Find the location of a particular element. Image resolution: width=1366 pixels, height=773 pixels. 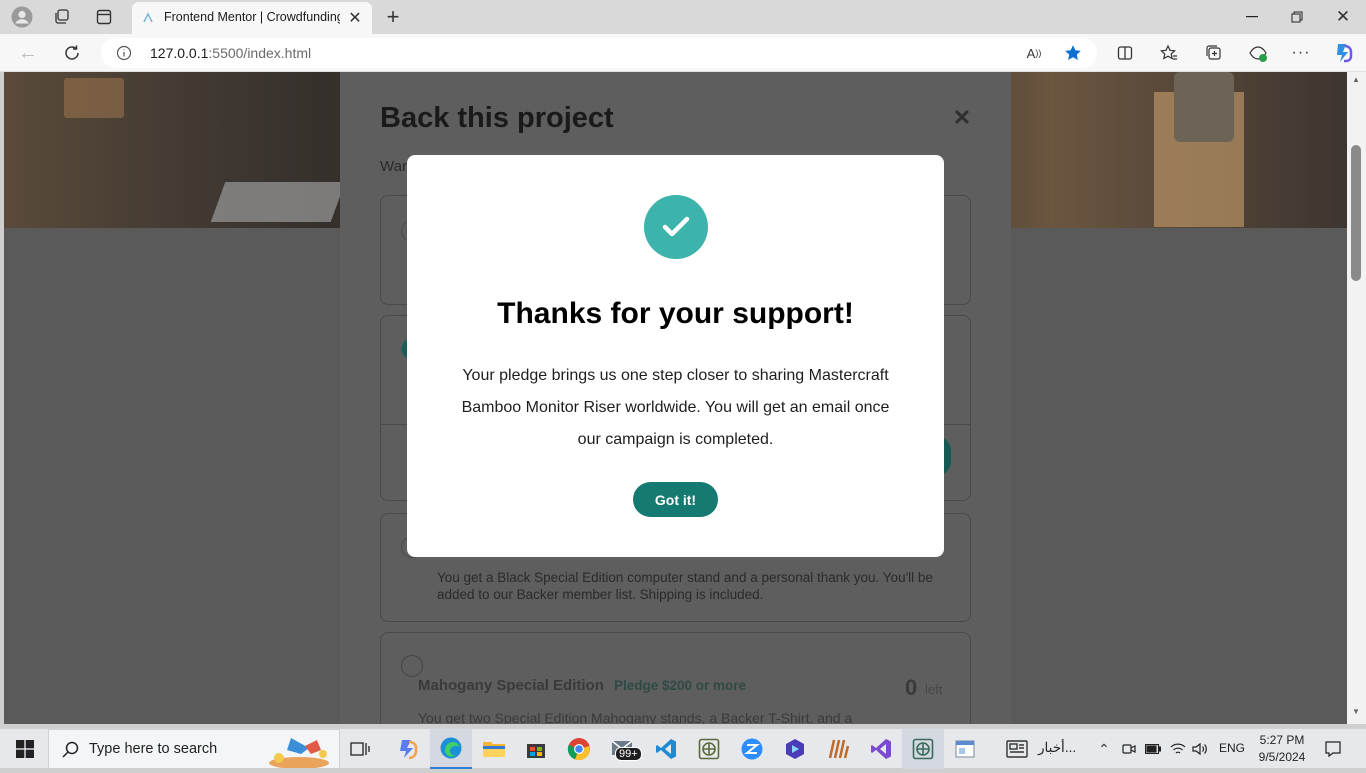

close-tab-icon: ✕ is located at coordinates (355, 18).